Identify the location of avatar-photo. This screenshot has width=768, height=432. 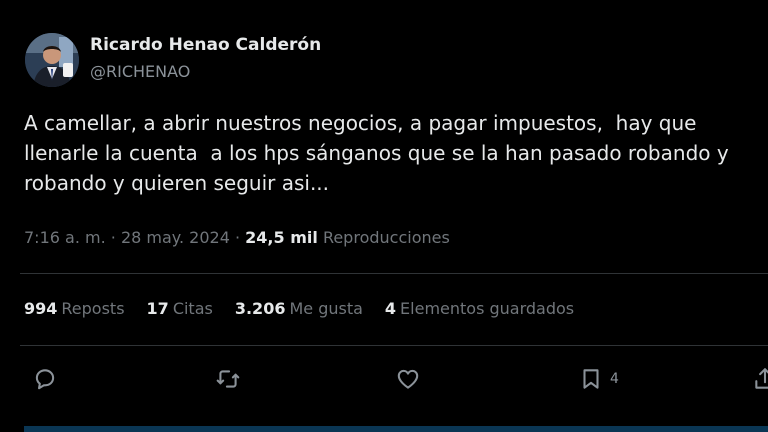
(52, 60).